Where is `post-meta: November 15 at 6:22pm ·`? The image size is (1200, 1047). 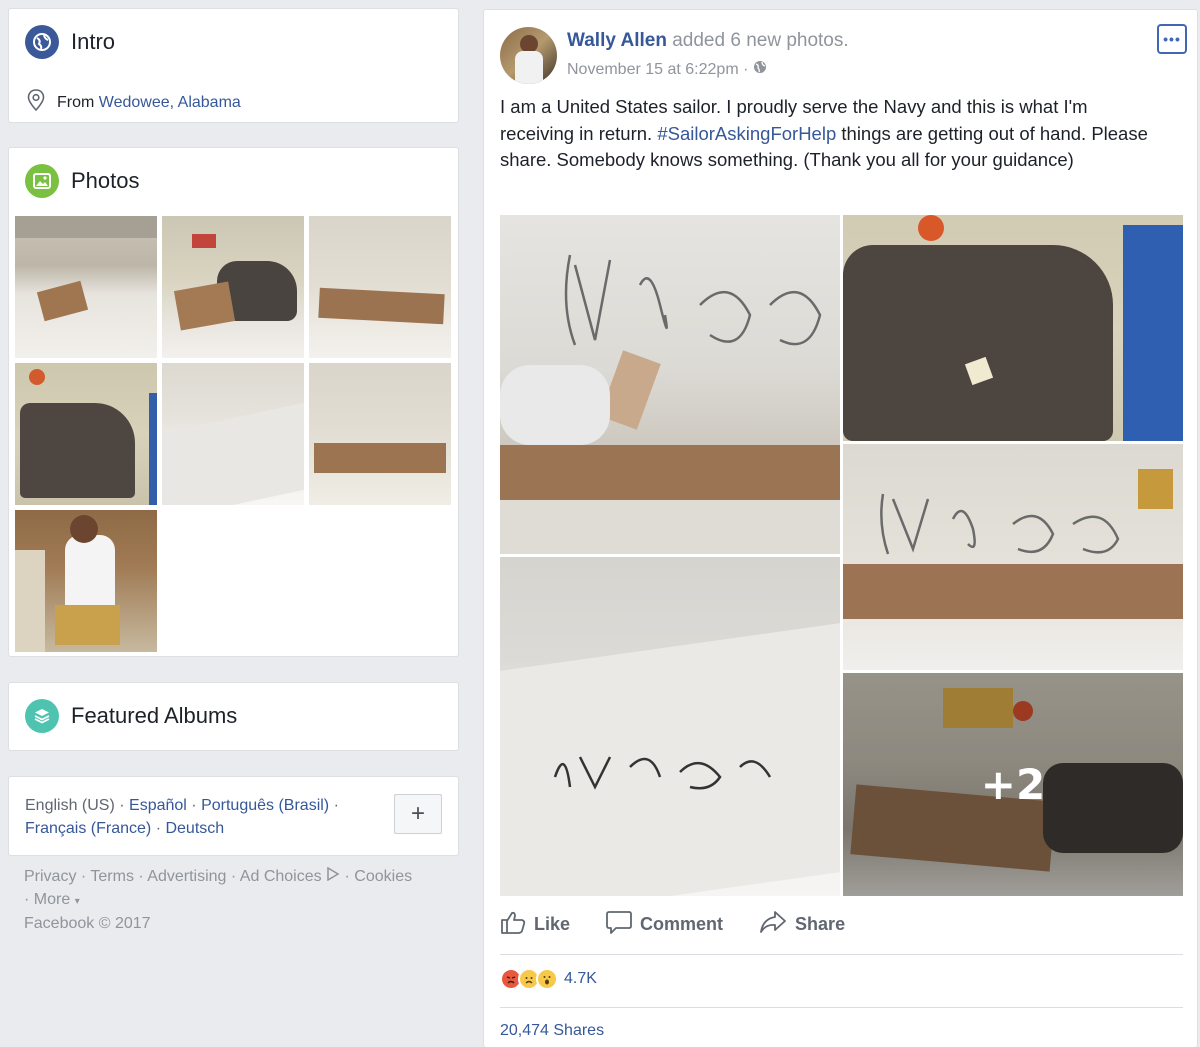 post-meta: November 15 at 6:22pm · is located at coordinates (667, 69).